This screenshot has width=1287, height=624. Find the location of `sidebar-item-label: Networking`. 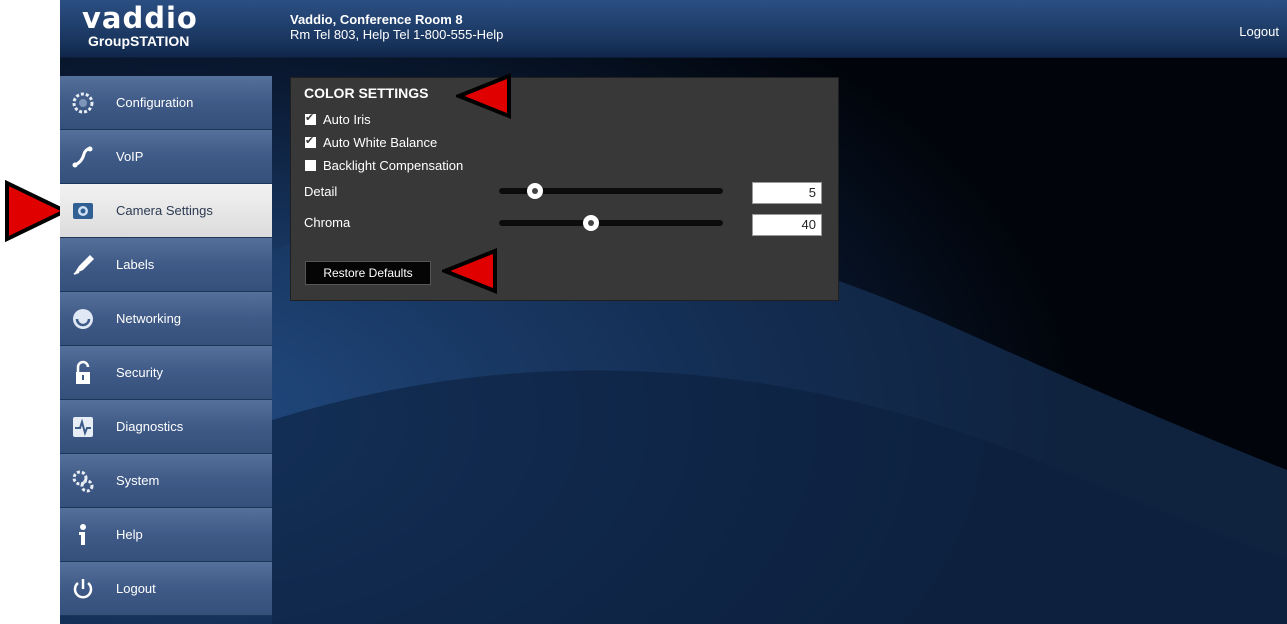

sidebar-item-label: Networking is located at coordinates (149, 318).